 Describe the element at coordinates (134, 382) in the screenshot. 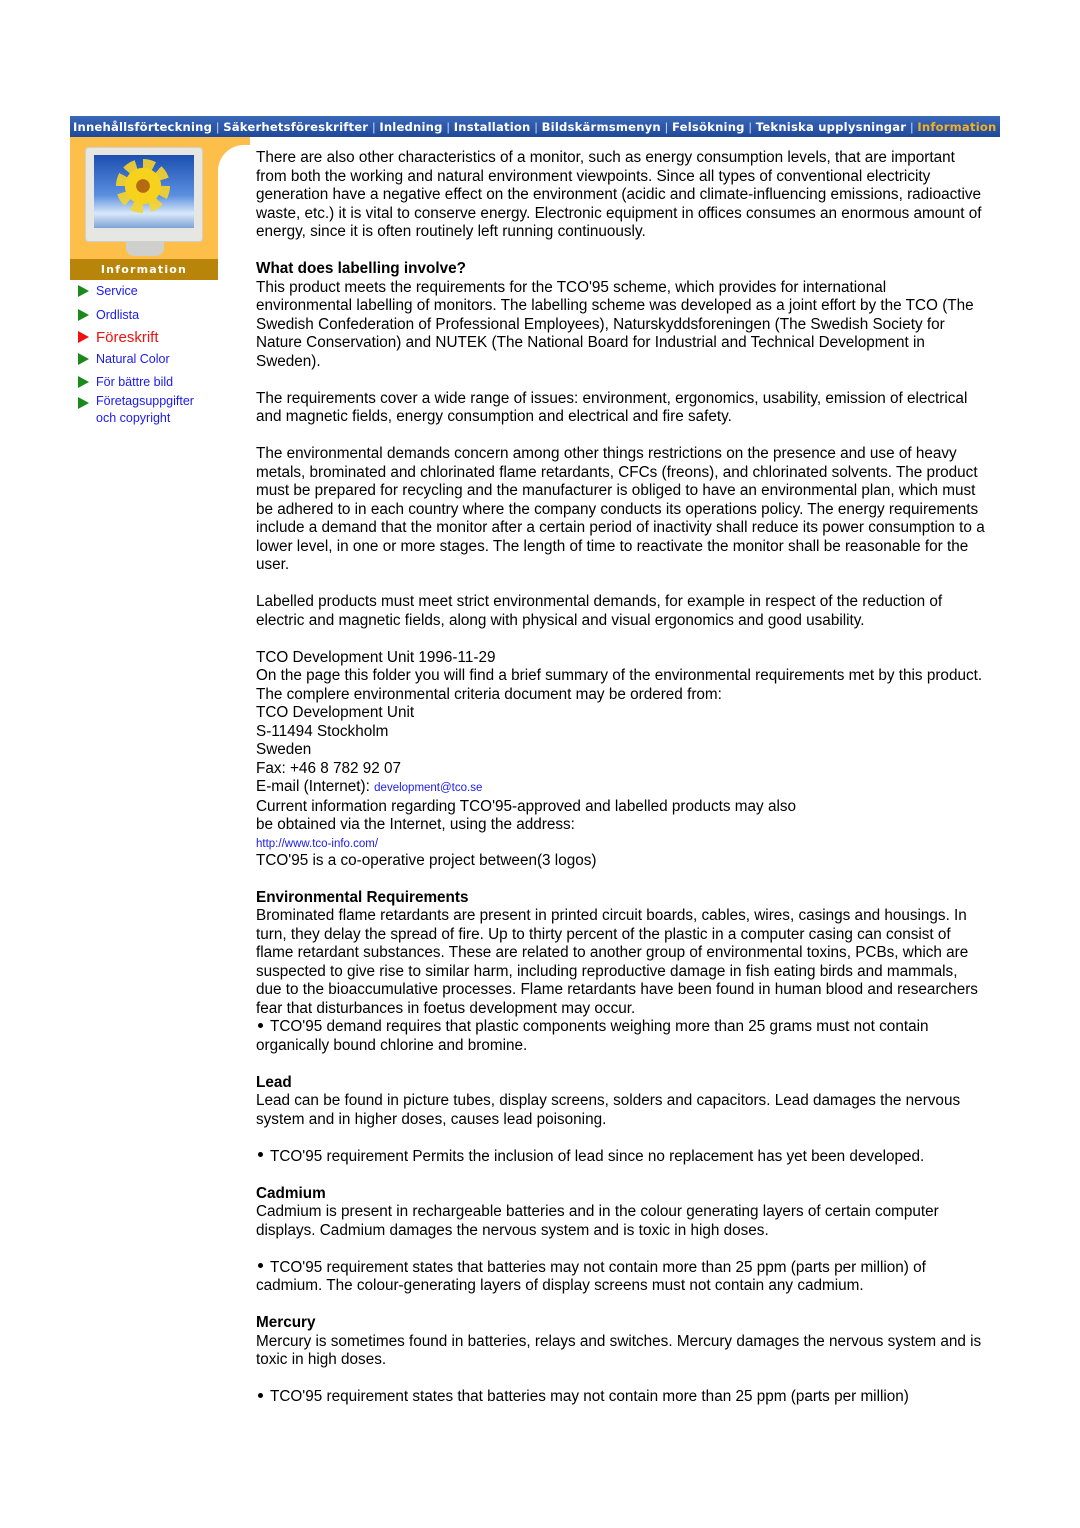

I see `sidebar-link: För bättre bild` at that location.